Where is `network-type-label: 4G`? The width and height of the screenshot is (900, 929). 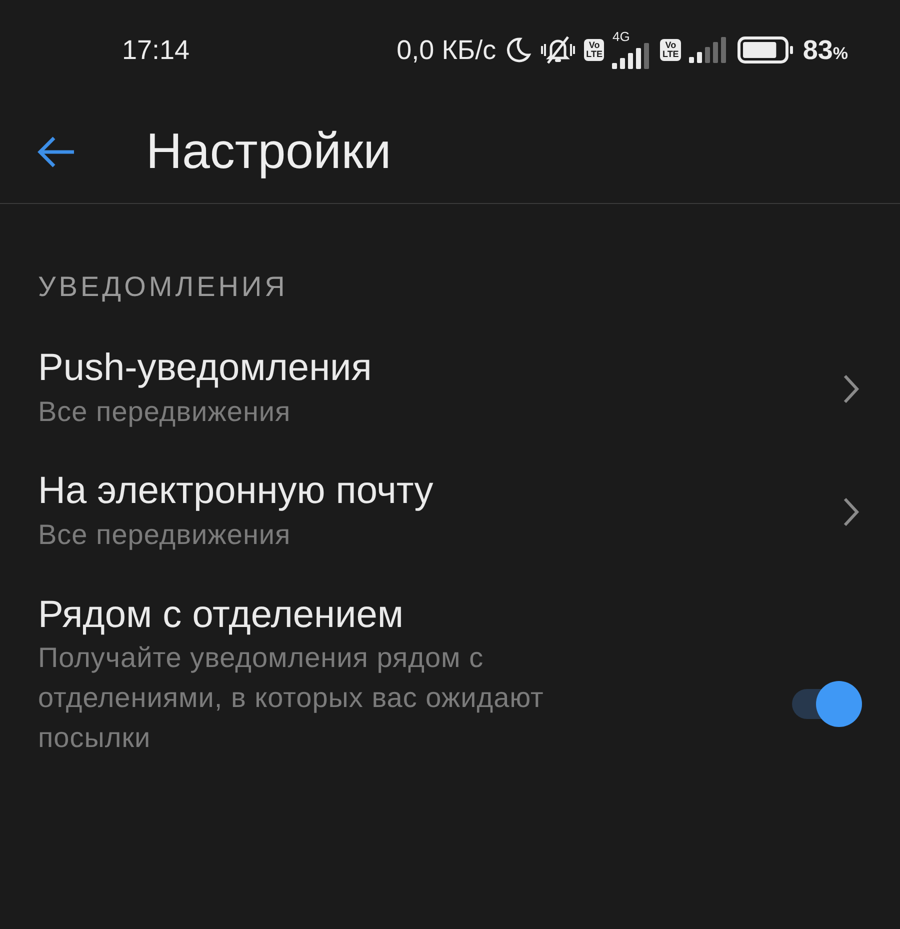
network-type-label: 4G is located at coordinates (621, 37).